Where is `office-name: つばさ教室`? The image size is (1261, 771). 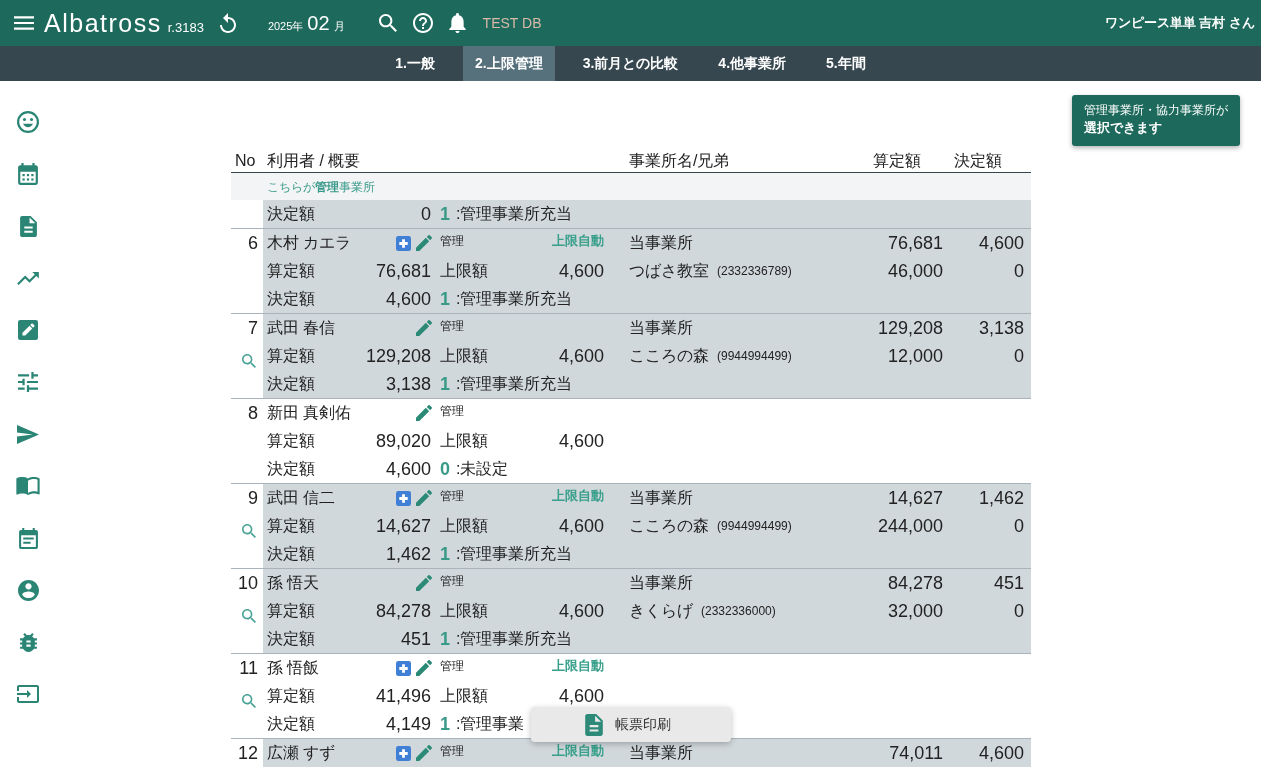
office-name: つばさ教室 is located at coordinates (669, 271).